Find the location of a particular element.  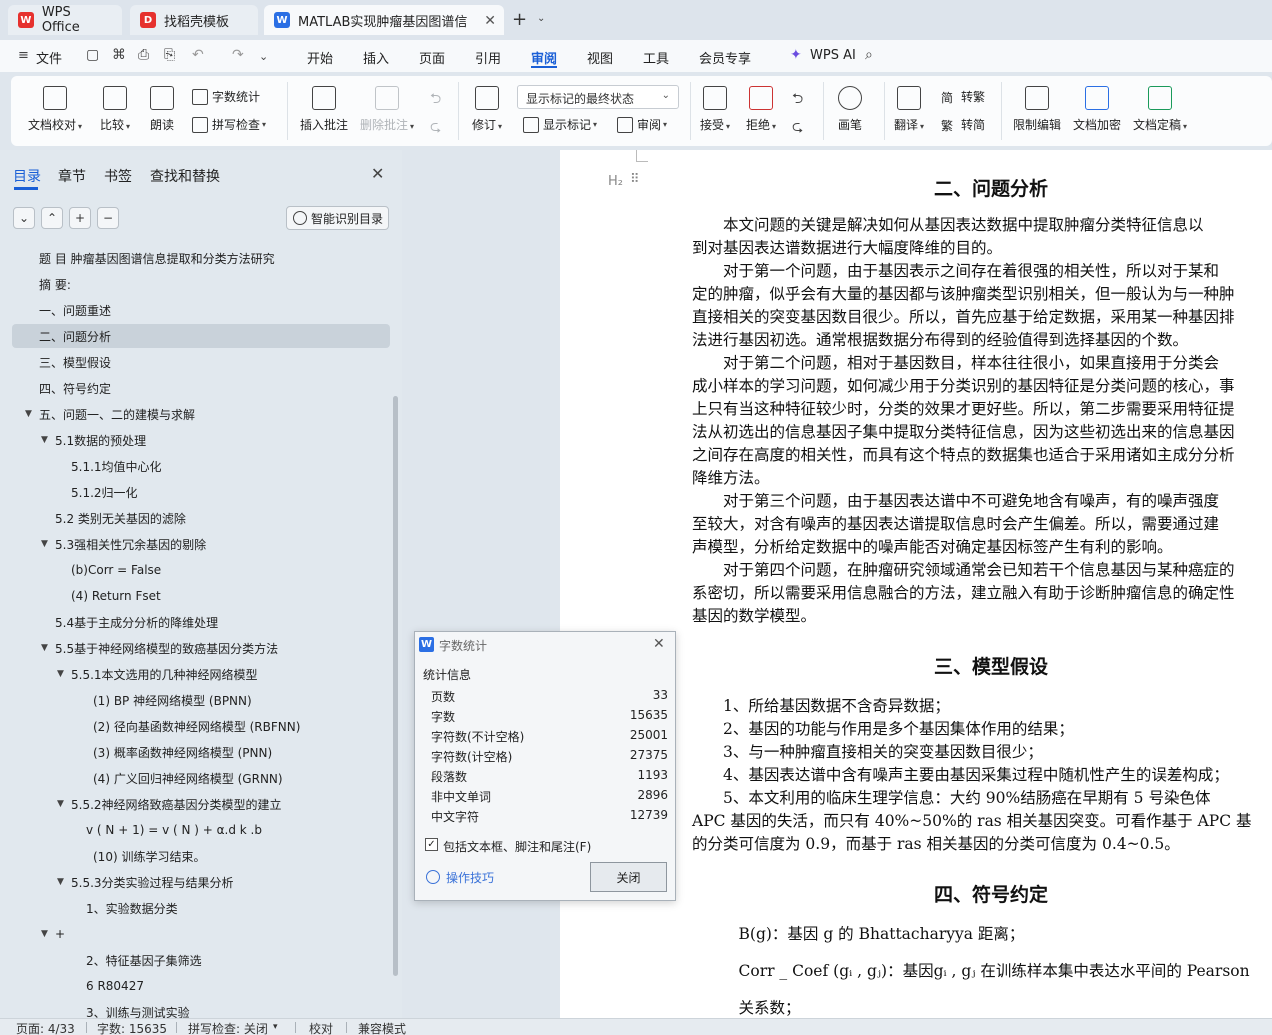

search-icon: ⌕ is located at coordinates (869, 55).